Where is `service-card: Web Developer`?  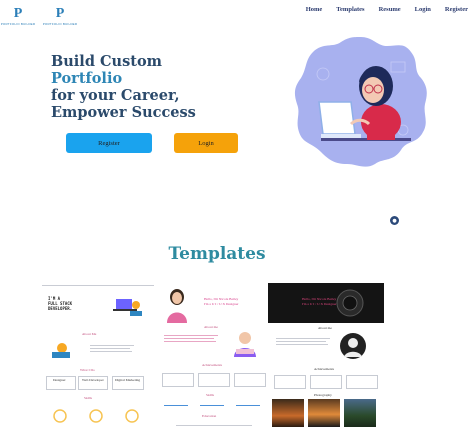 service-card: Web Developer is located at coordinates (93, 383).